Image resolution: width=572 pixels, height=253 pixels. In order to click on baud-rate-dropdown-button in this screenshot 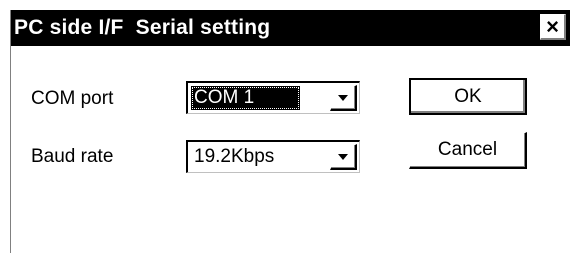, I will do `click(343, 157)`.